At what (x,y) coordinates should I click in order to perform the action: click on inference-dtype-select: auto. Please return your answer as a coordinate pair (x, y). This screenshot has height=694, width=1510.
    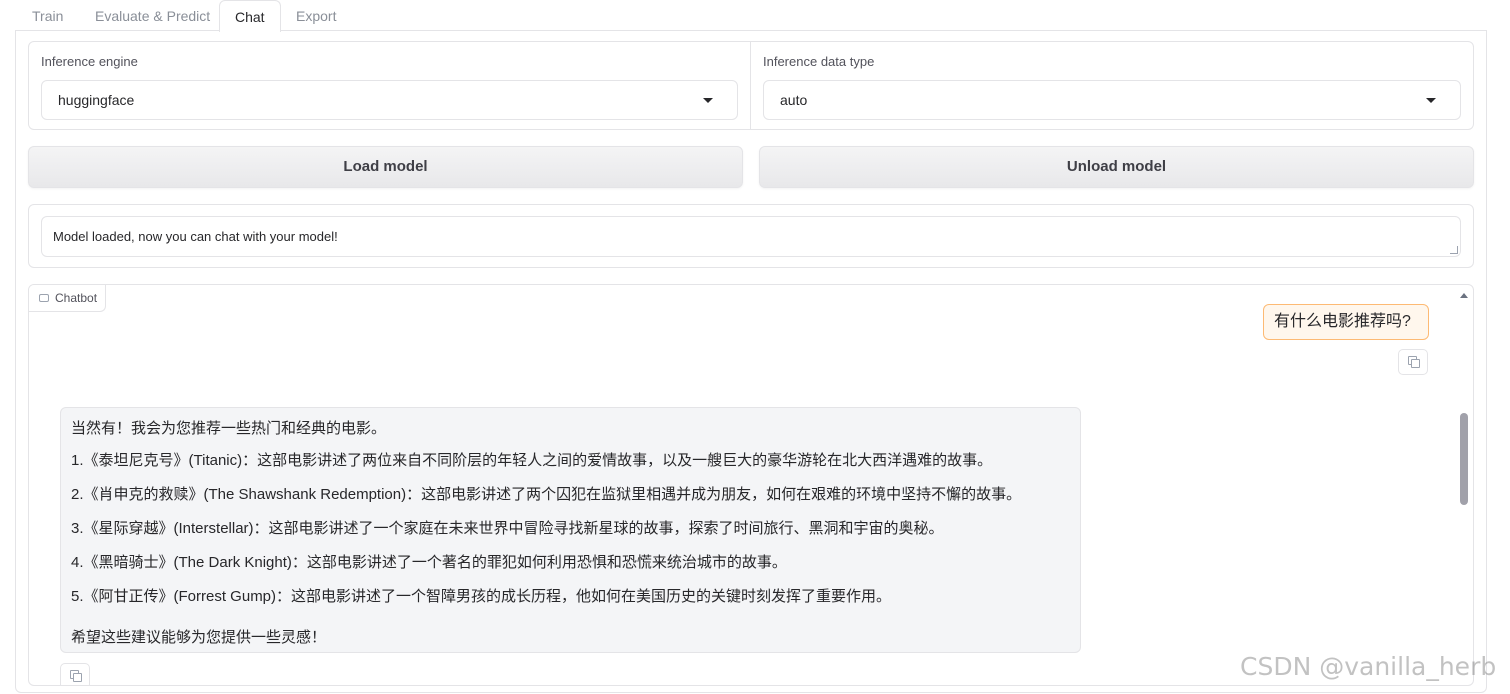
    Looking at the image, I should click on (1112, 100).